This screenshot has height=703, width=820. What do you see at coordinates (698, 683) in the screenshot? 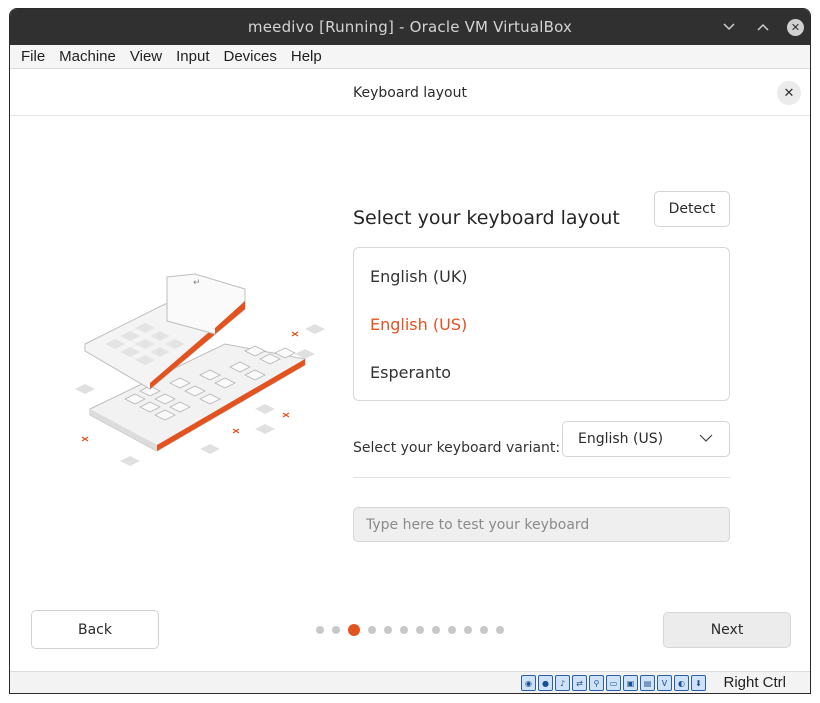
I see `keyboard-capture-icon: ⬇` at bounding box center [698, 683].